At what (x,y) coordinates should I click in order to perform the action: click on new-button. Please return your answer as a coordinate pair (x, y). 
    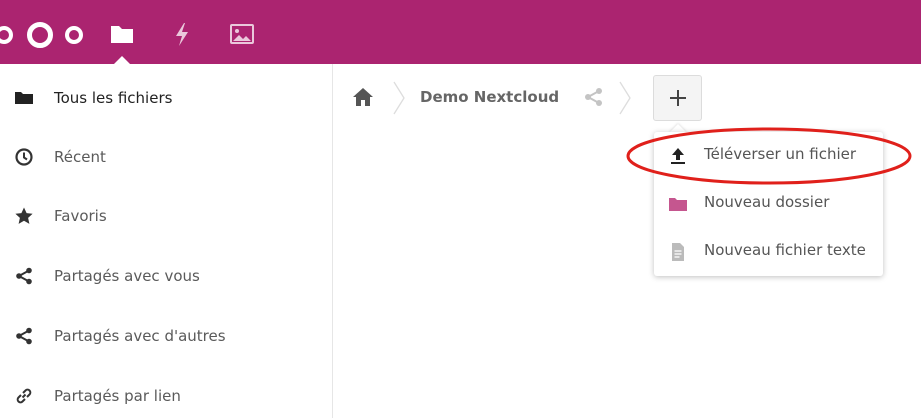
    Looking at the image, I should click on (677, 98).